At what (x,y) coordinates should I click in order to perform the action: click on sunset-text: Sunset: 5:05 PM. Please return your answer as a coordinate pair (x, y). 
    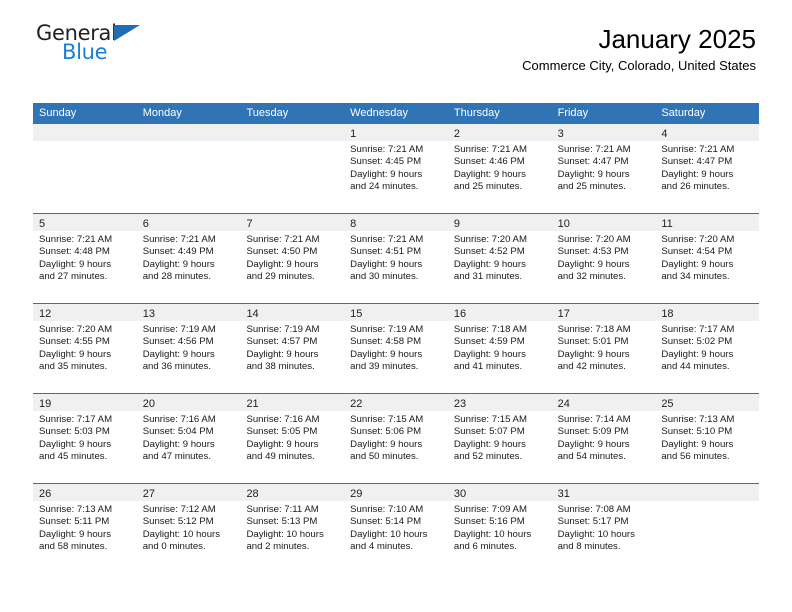
    Looking at the image, I should click on (282, 432).